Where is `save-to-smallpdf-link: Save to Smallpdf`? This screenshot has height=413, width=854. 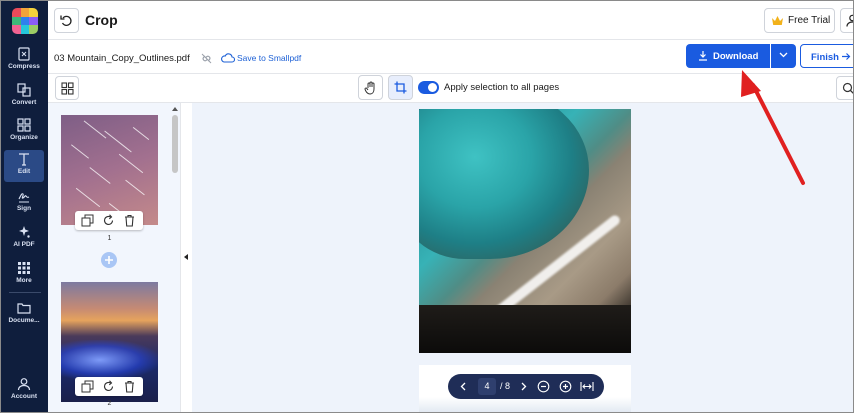 save-to-smallpdf-link: Save to Smallpdf is located at coordinates (269, 58).